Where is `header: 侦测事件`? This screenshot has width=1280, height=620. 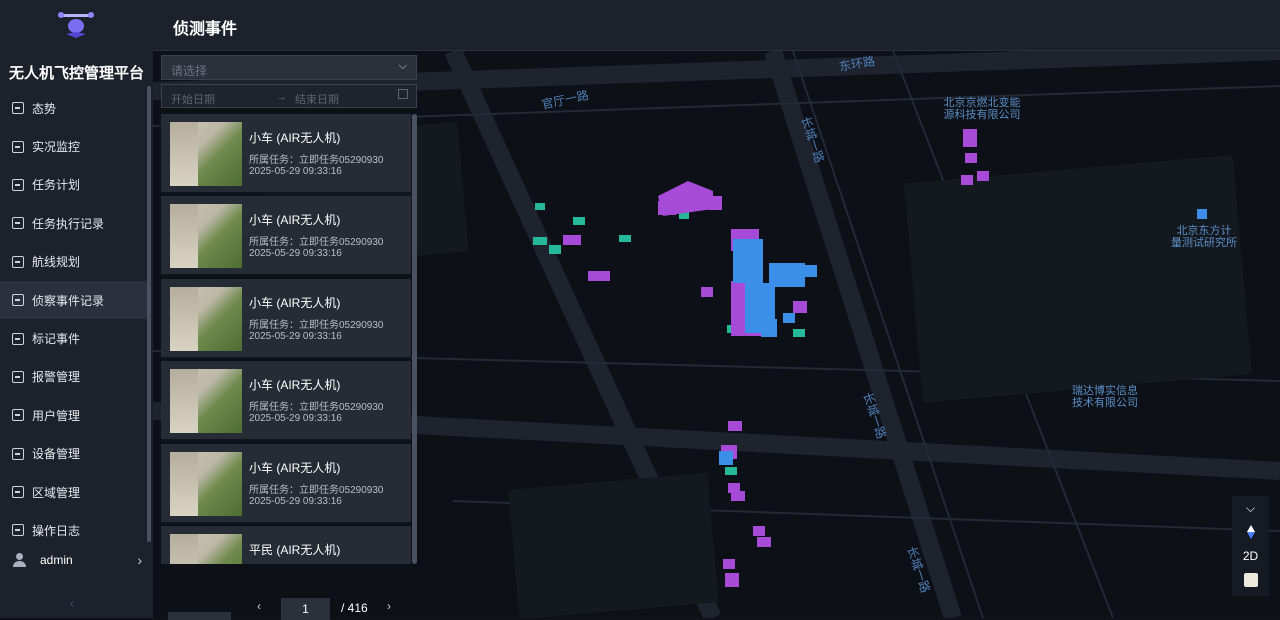 header: 侦测事件 is located at coordinates (716, 25).